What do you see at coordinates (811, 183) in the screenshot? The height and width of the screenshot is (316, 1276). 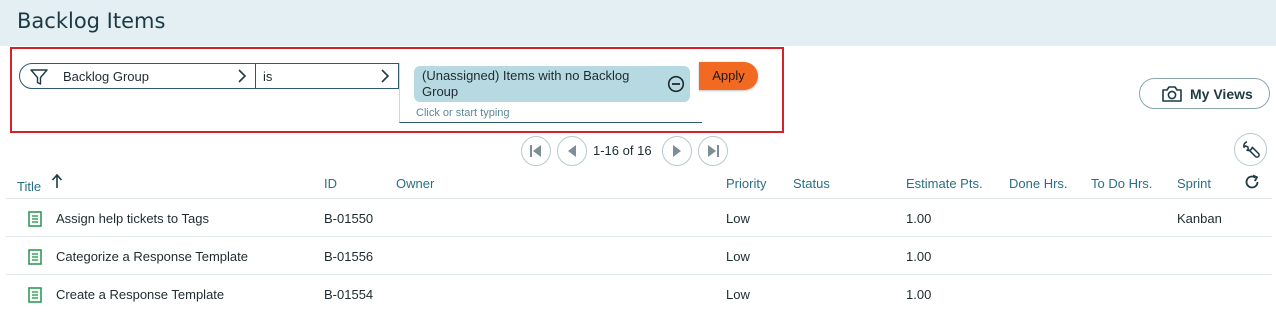 I see `column-header-status: Status` at bounding box center [811, 183].